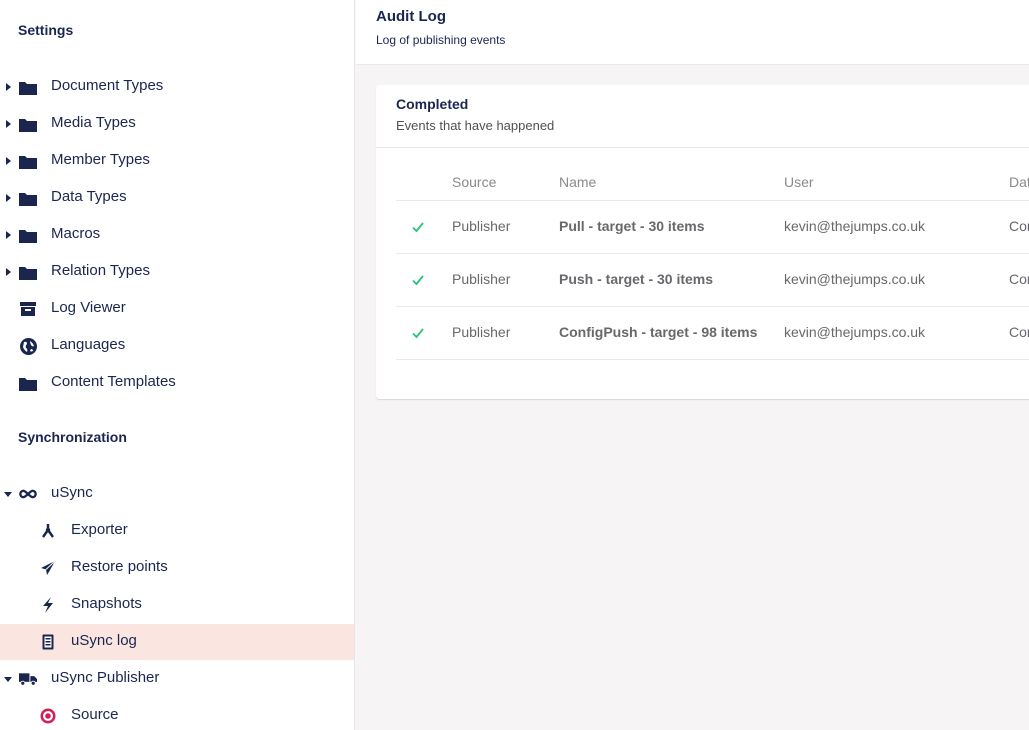 This screenshot has height=730, width=1029. What do you see at coordinates (177, 679) in the screenshot?
I see `sidebar-item-usync-publisher: uSync Publisher` at bounding box center [177, 679].